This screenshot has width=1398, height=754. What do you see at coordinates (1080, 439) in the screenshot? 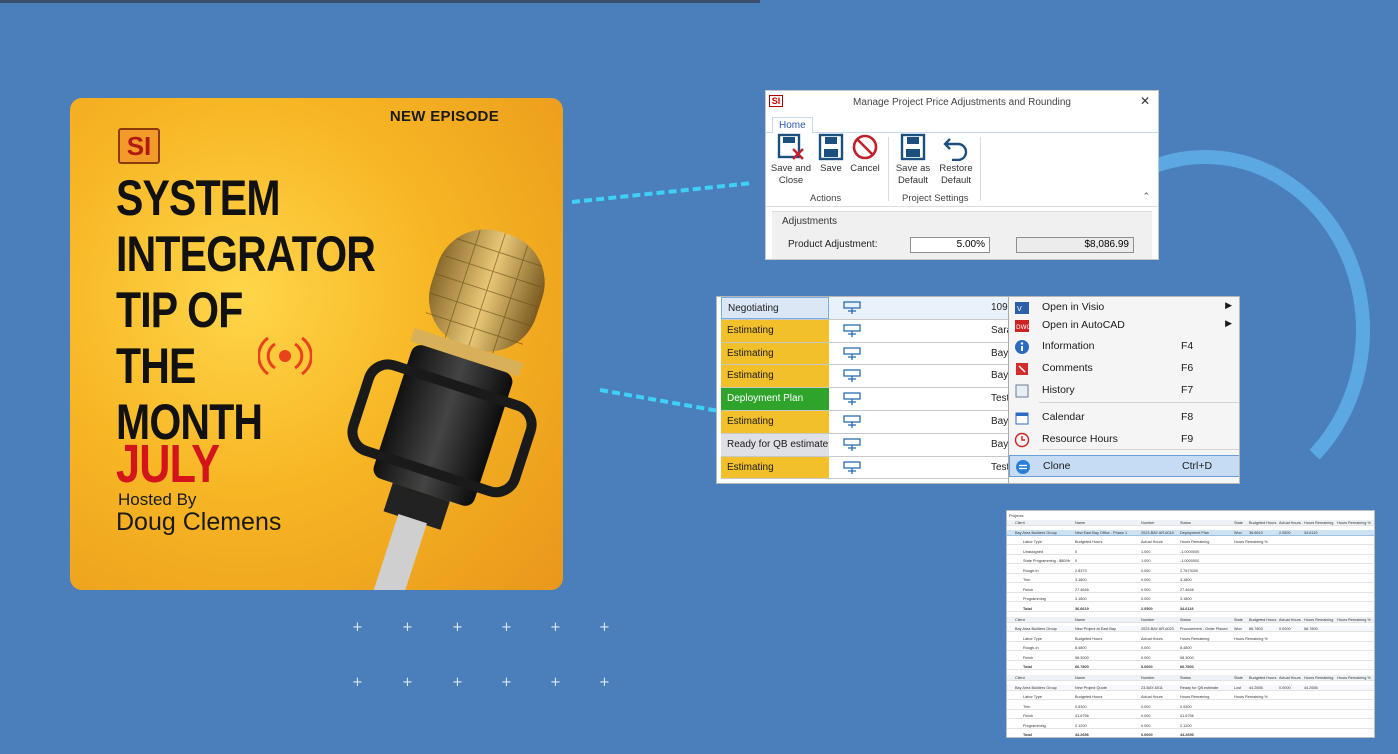
I see `menu-item-label: Resource Hours` at bounding box center [1080, 439].